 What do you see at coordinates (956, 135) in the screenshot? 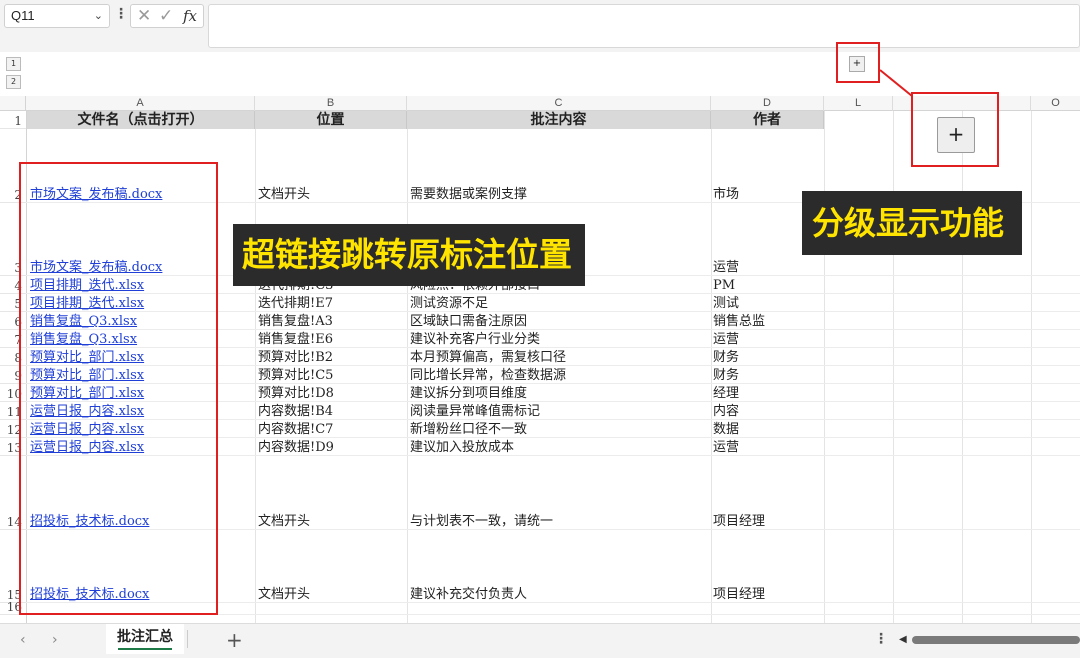
I see `outline-expand-zoom-button: +` at bounding box center [956, 135].